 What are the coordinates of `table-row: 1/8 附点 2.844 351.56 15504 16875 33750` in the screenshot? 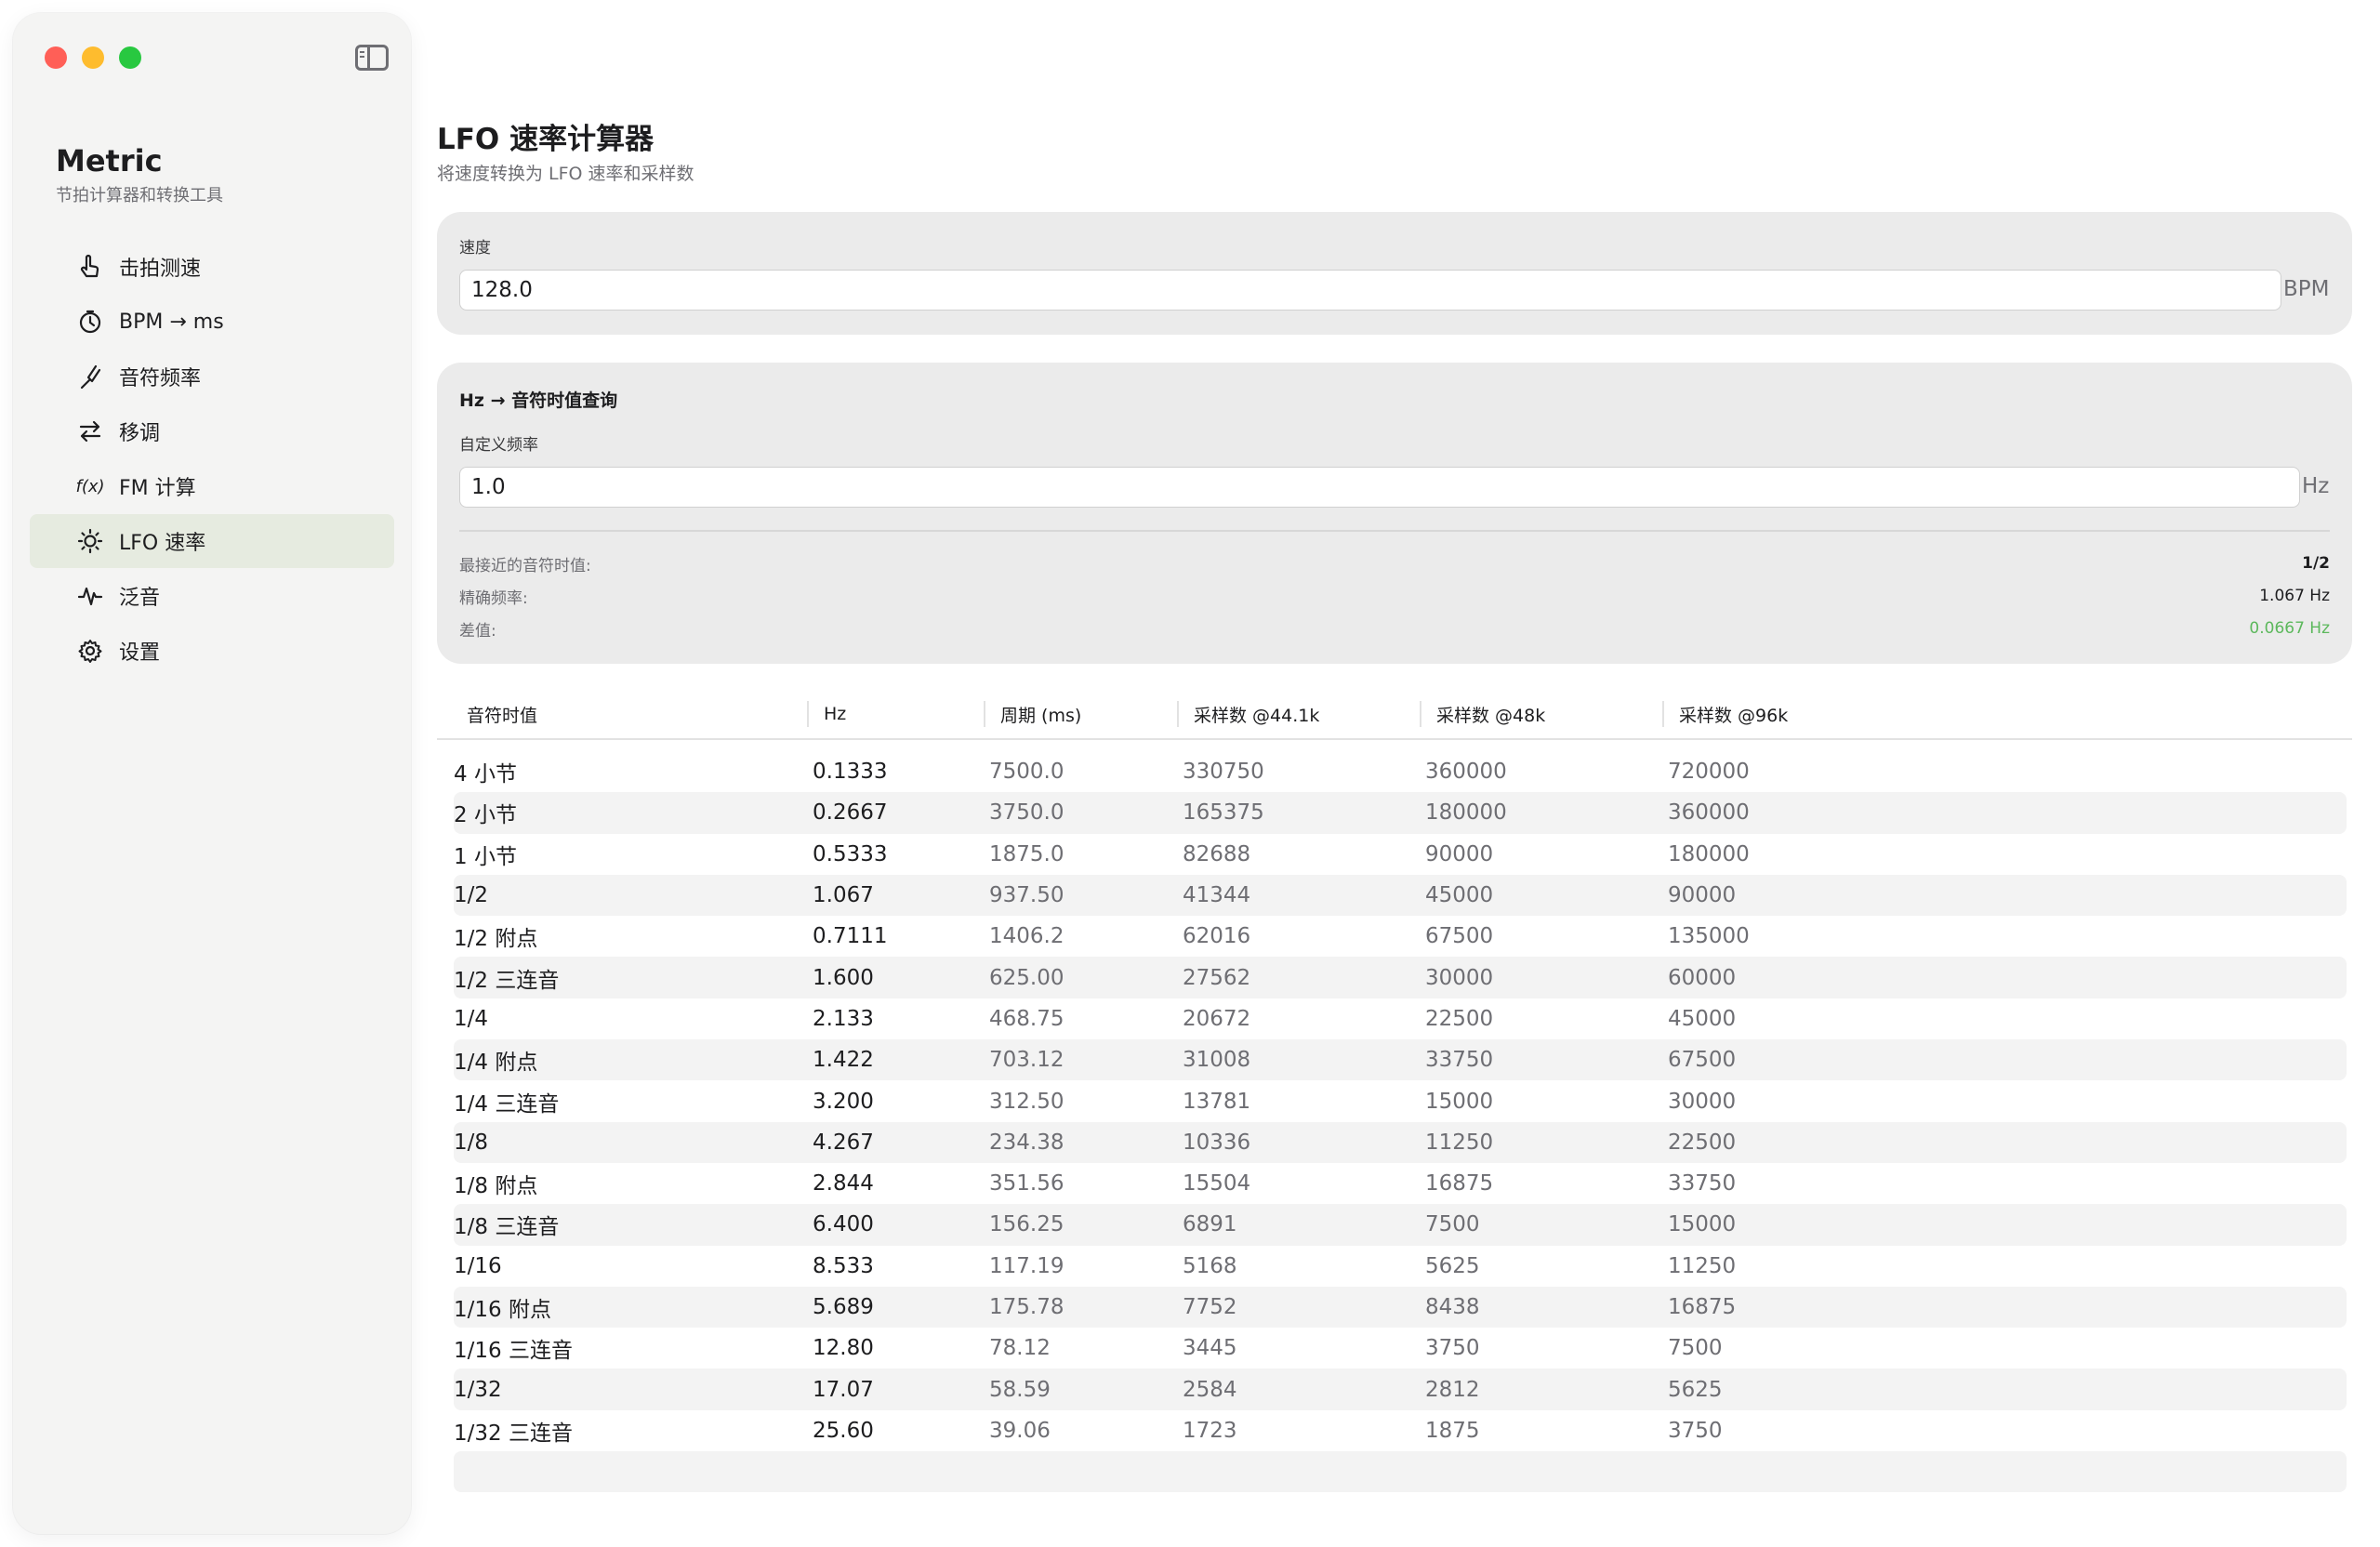 It's located at (1400, 1183).